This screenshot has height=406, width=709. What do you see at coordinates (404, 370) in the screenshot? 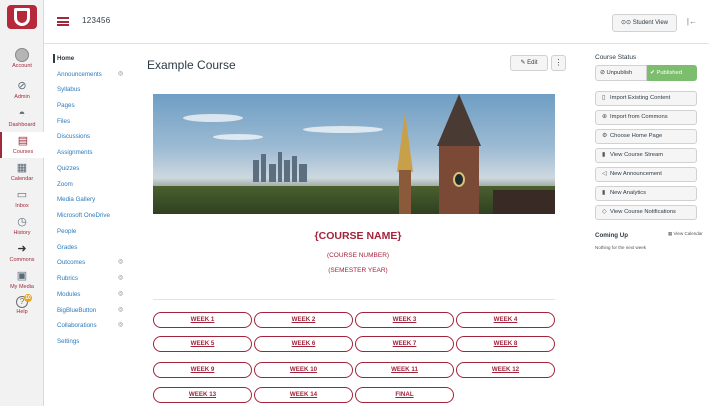
I see `week-11-button: WEEK 11` at bounding box center [404, 370].